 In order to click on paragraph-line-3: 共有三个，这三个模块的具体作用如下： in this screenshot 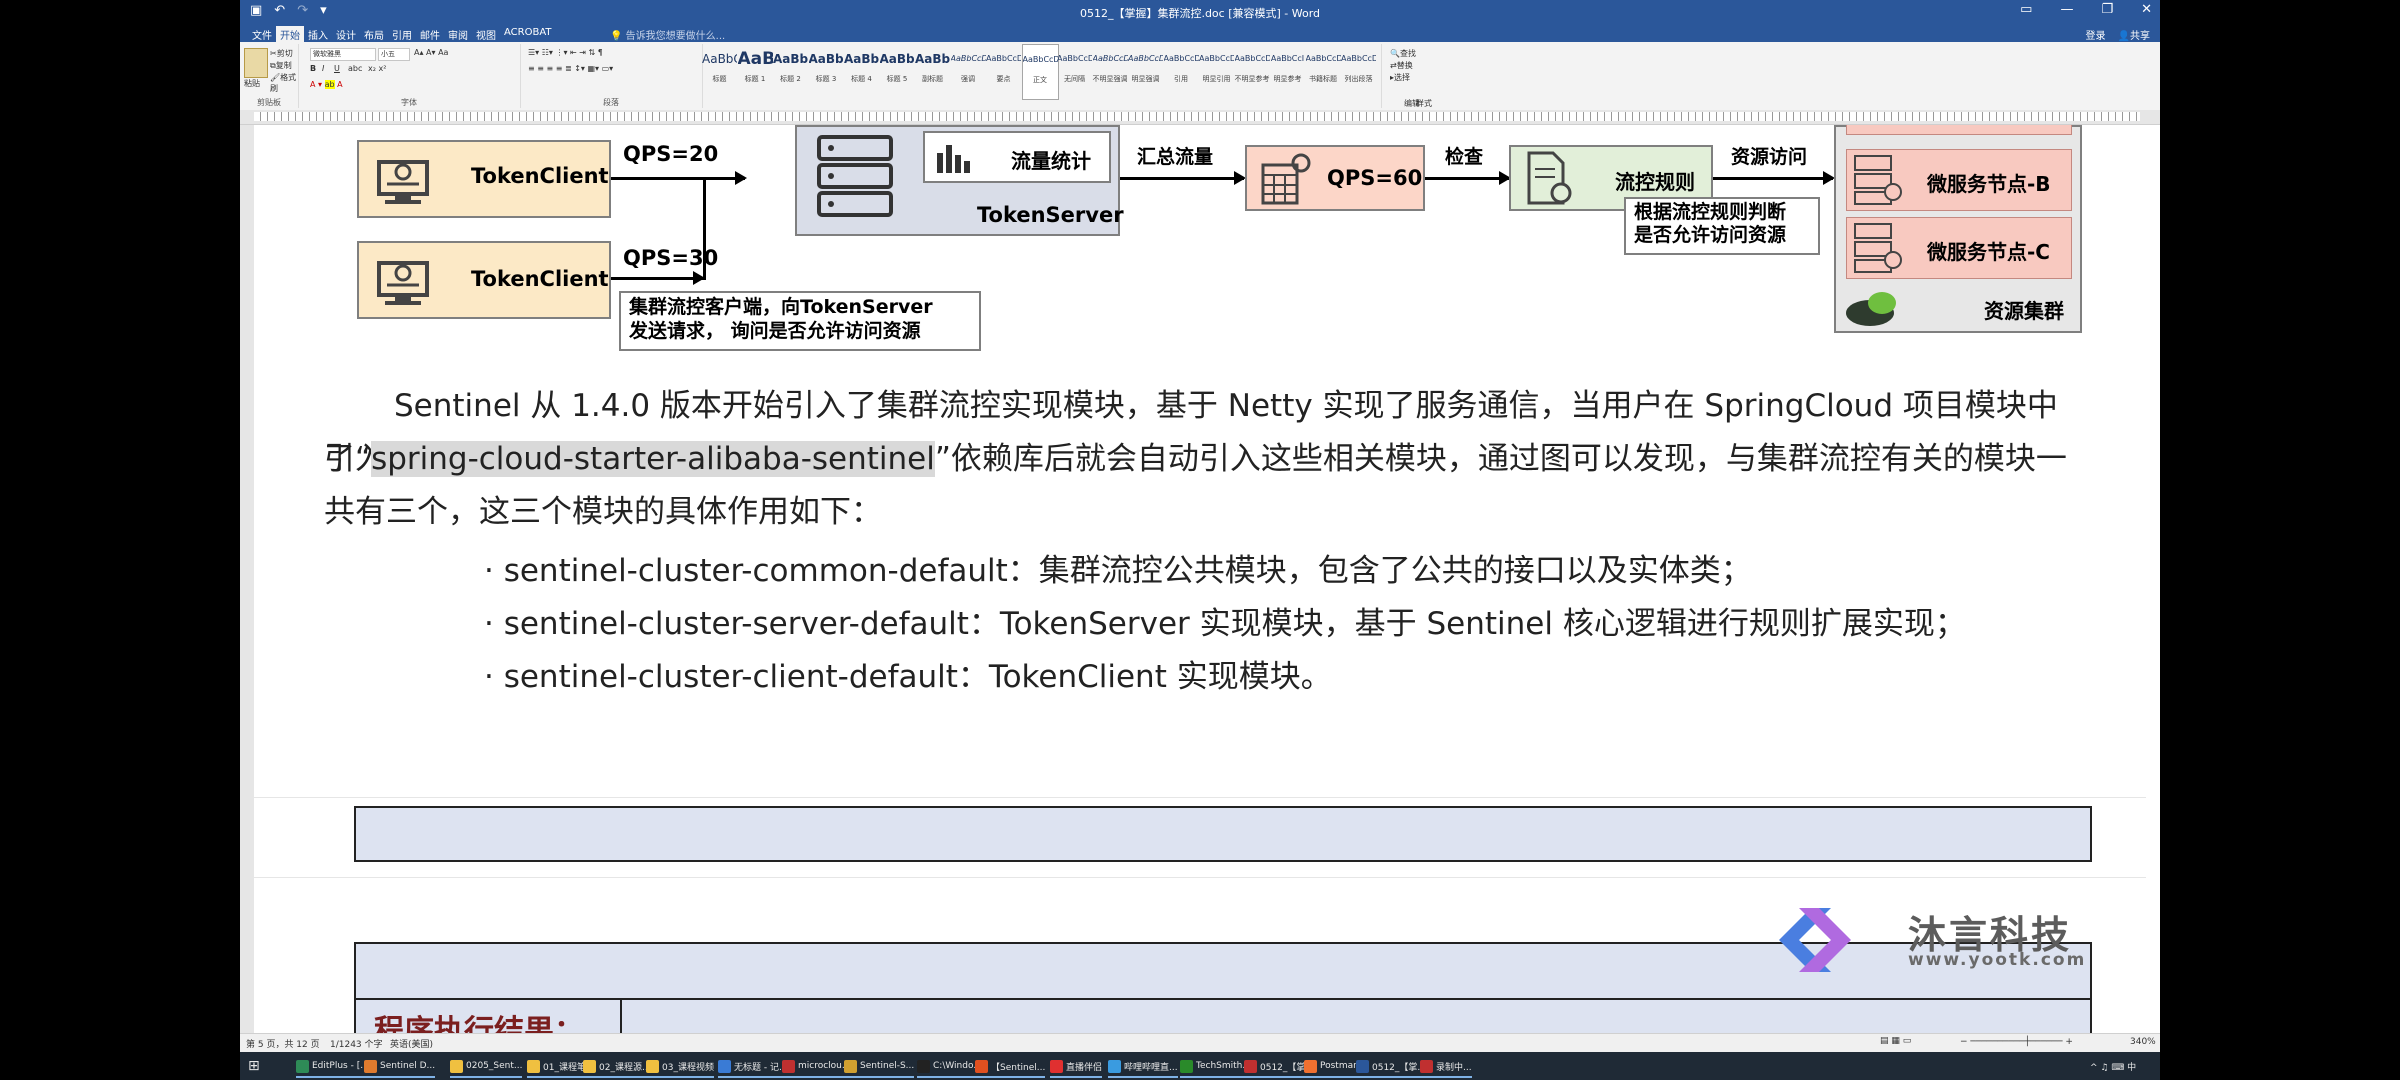, I will do `click(1204, 512)`.